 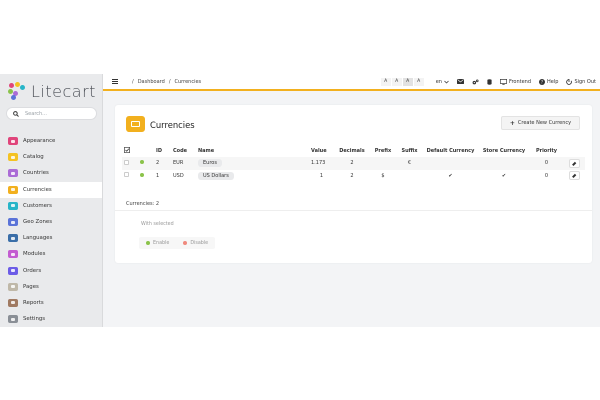 I want to click on language-select: en, so click(x=442, y=82).